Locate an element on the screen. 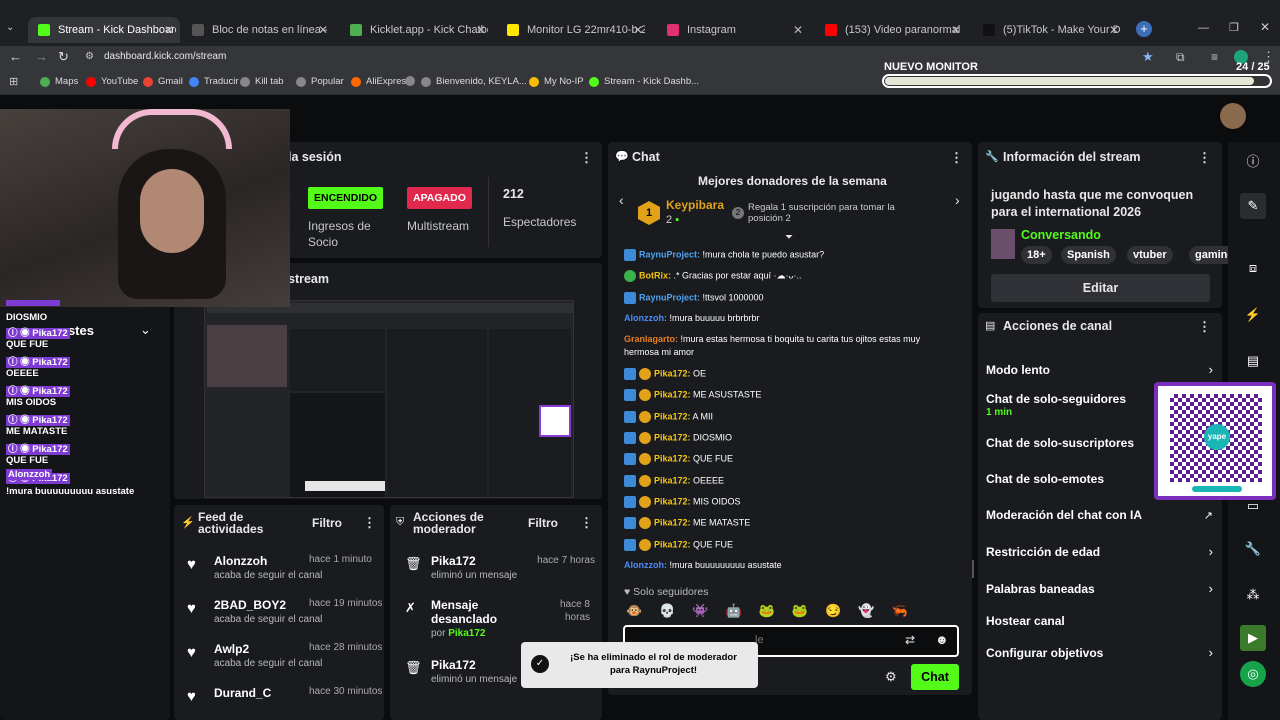 The width and height of the screenshot is (1280, 720). status-on-badge: ENCENDIDO is located at coordinates (346, 198).